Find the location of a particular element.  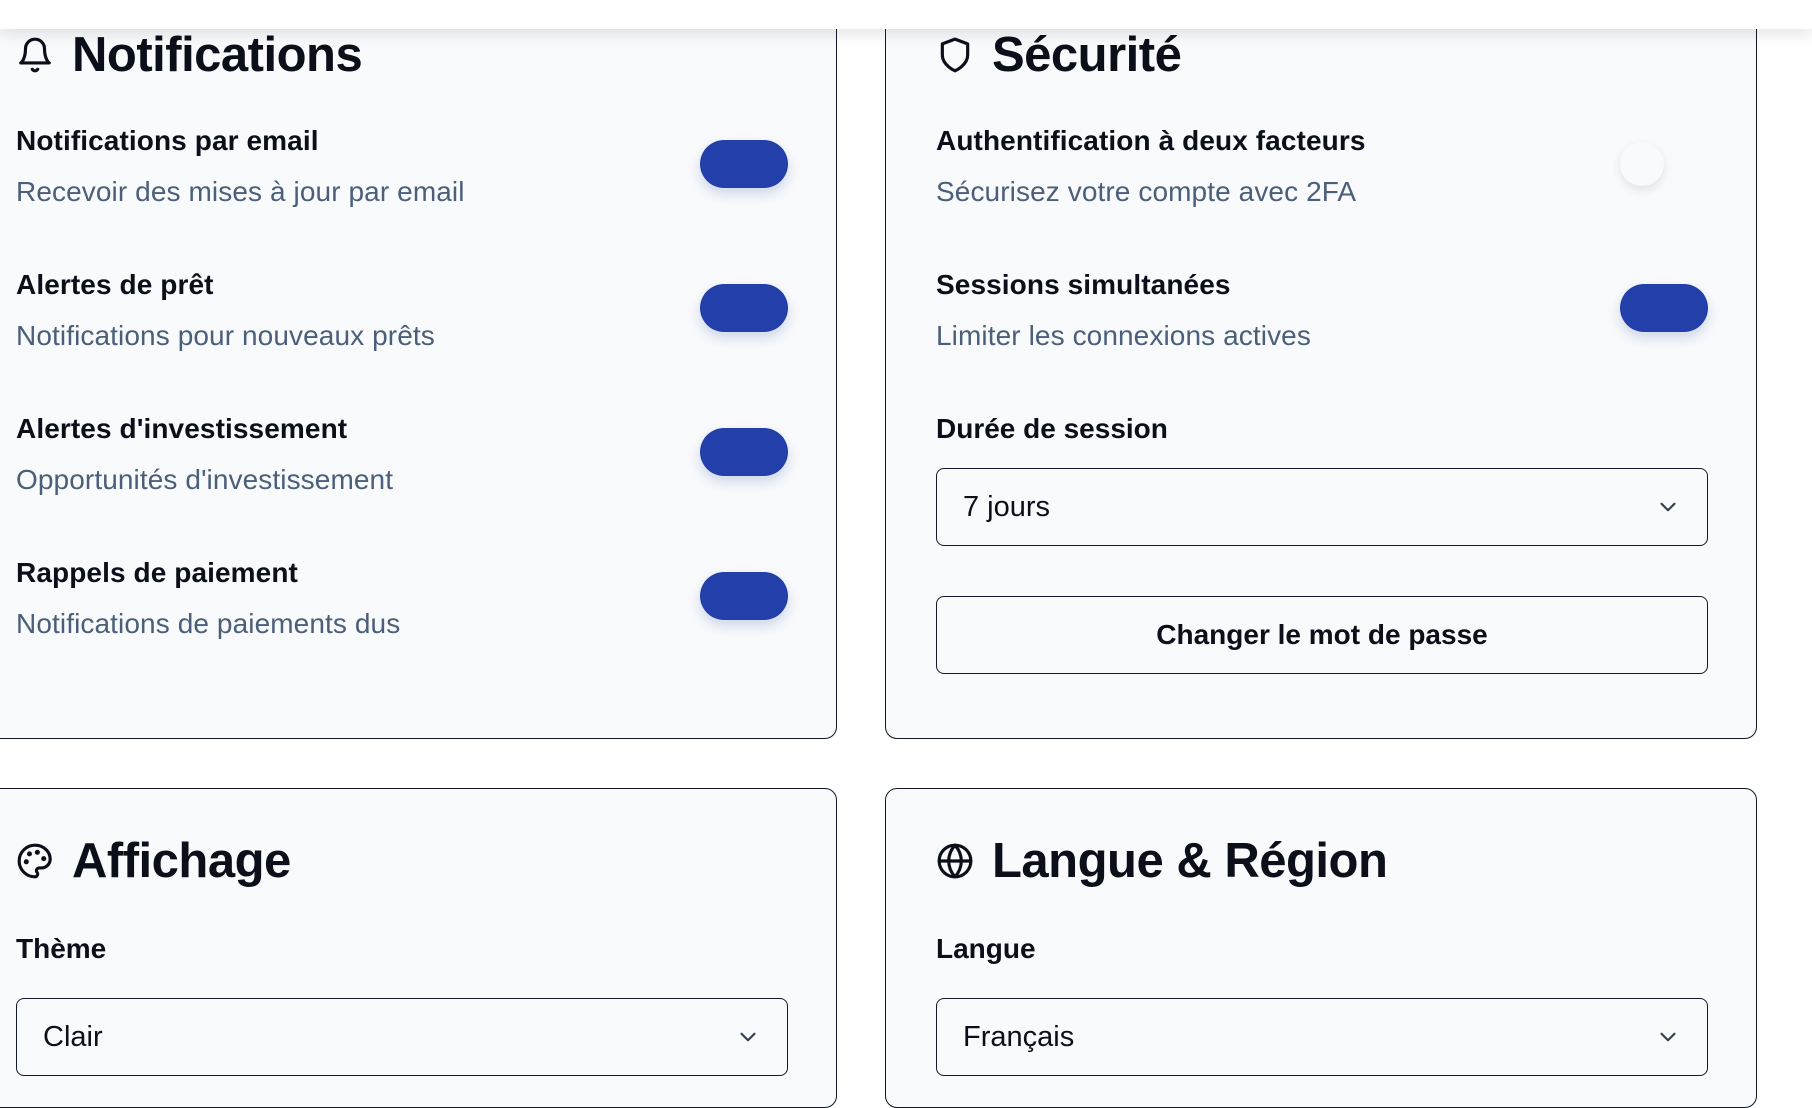

language-heading: Langue & Région is located at coordinates (1162, 861).